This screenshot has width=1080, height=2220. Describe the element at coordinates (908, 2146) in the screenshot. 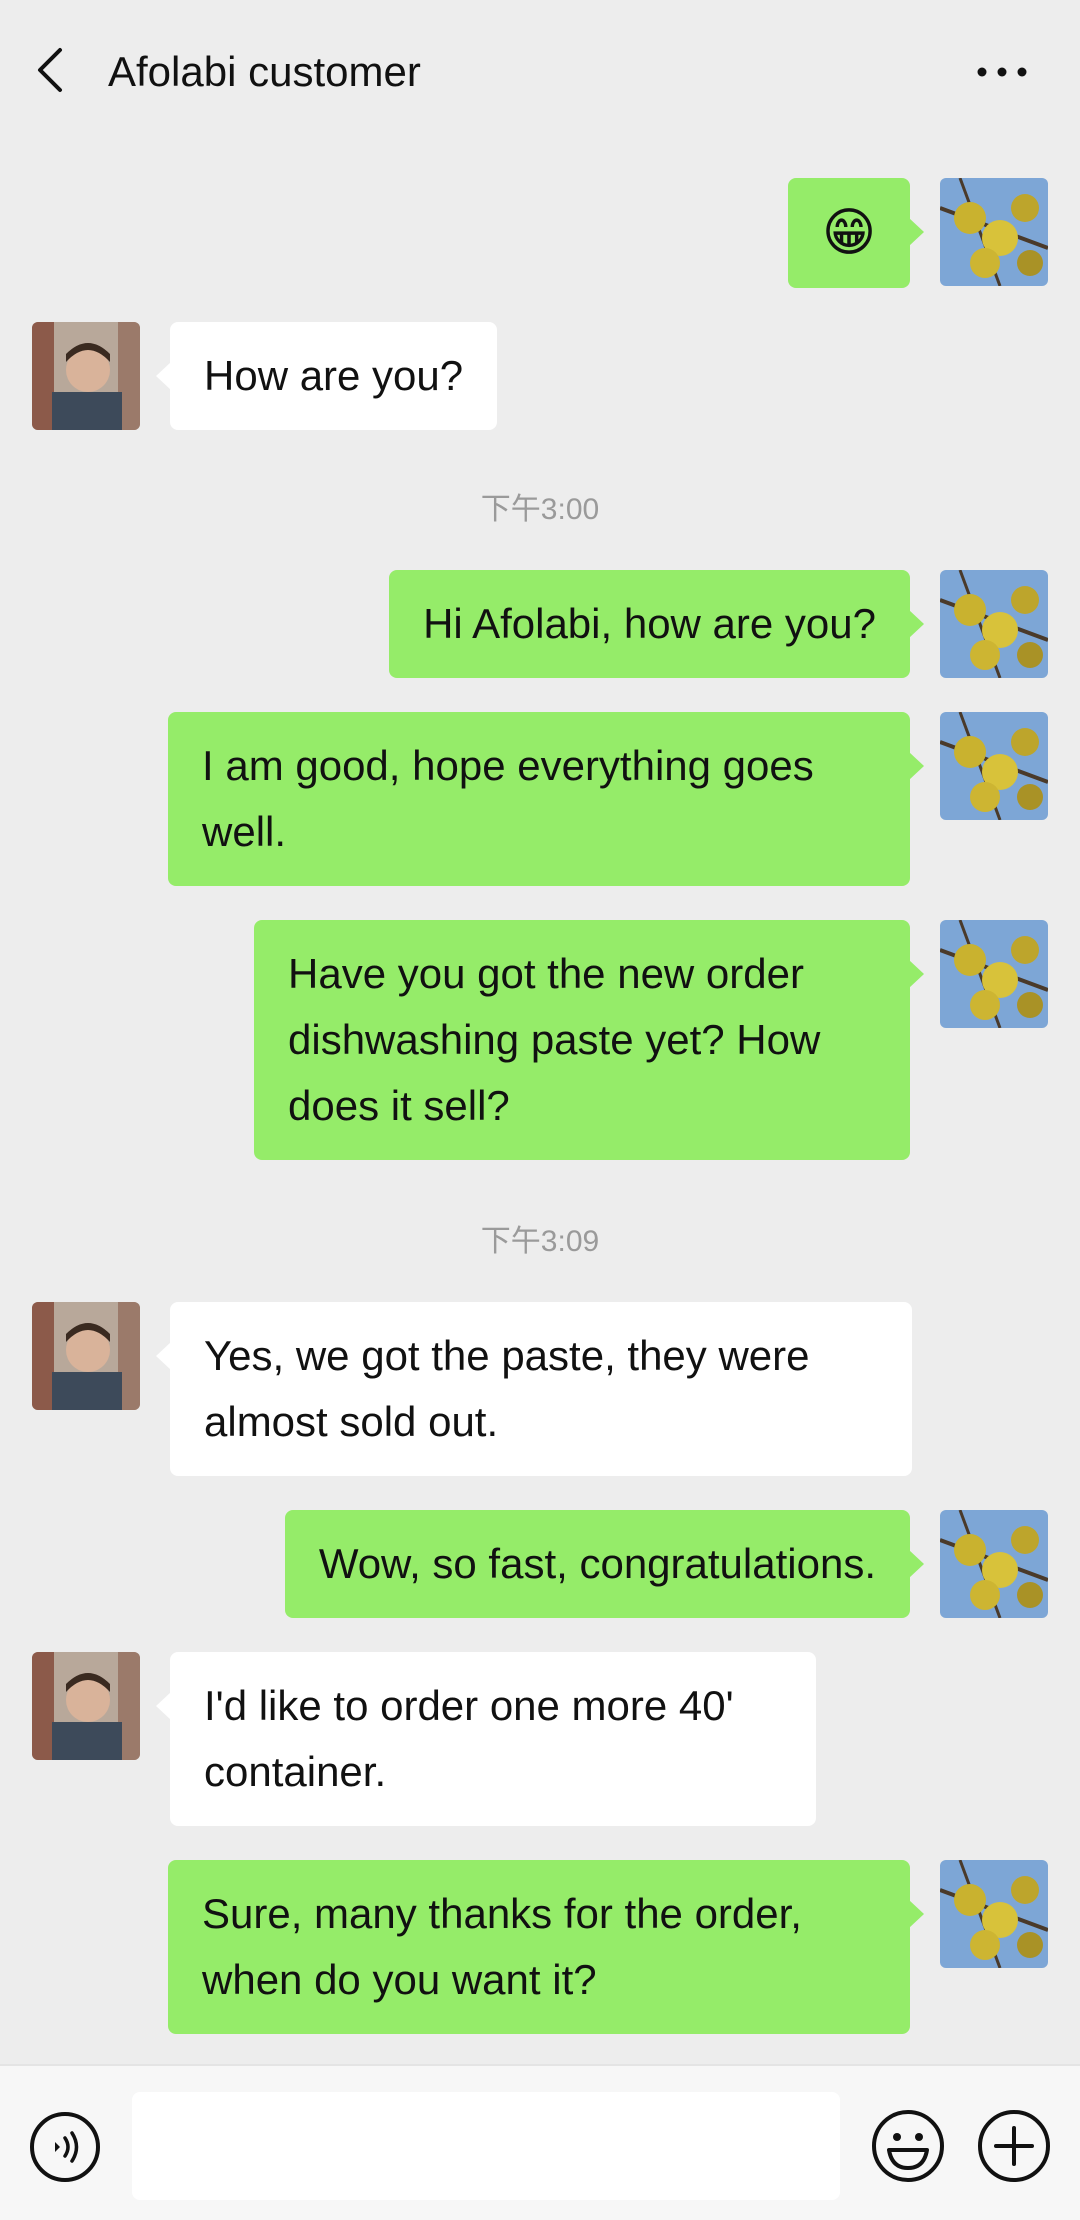

I see `emoji-icon` at that location.